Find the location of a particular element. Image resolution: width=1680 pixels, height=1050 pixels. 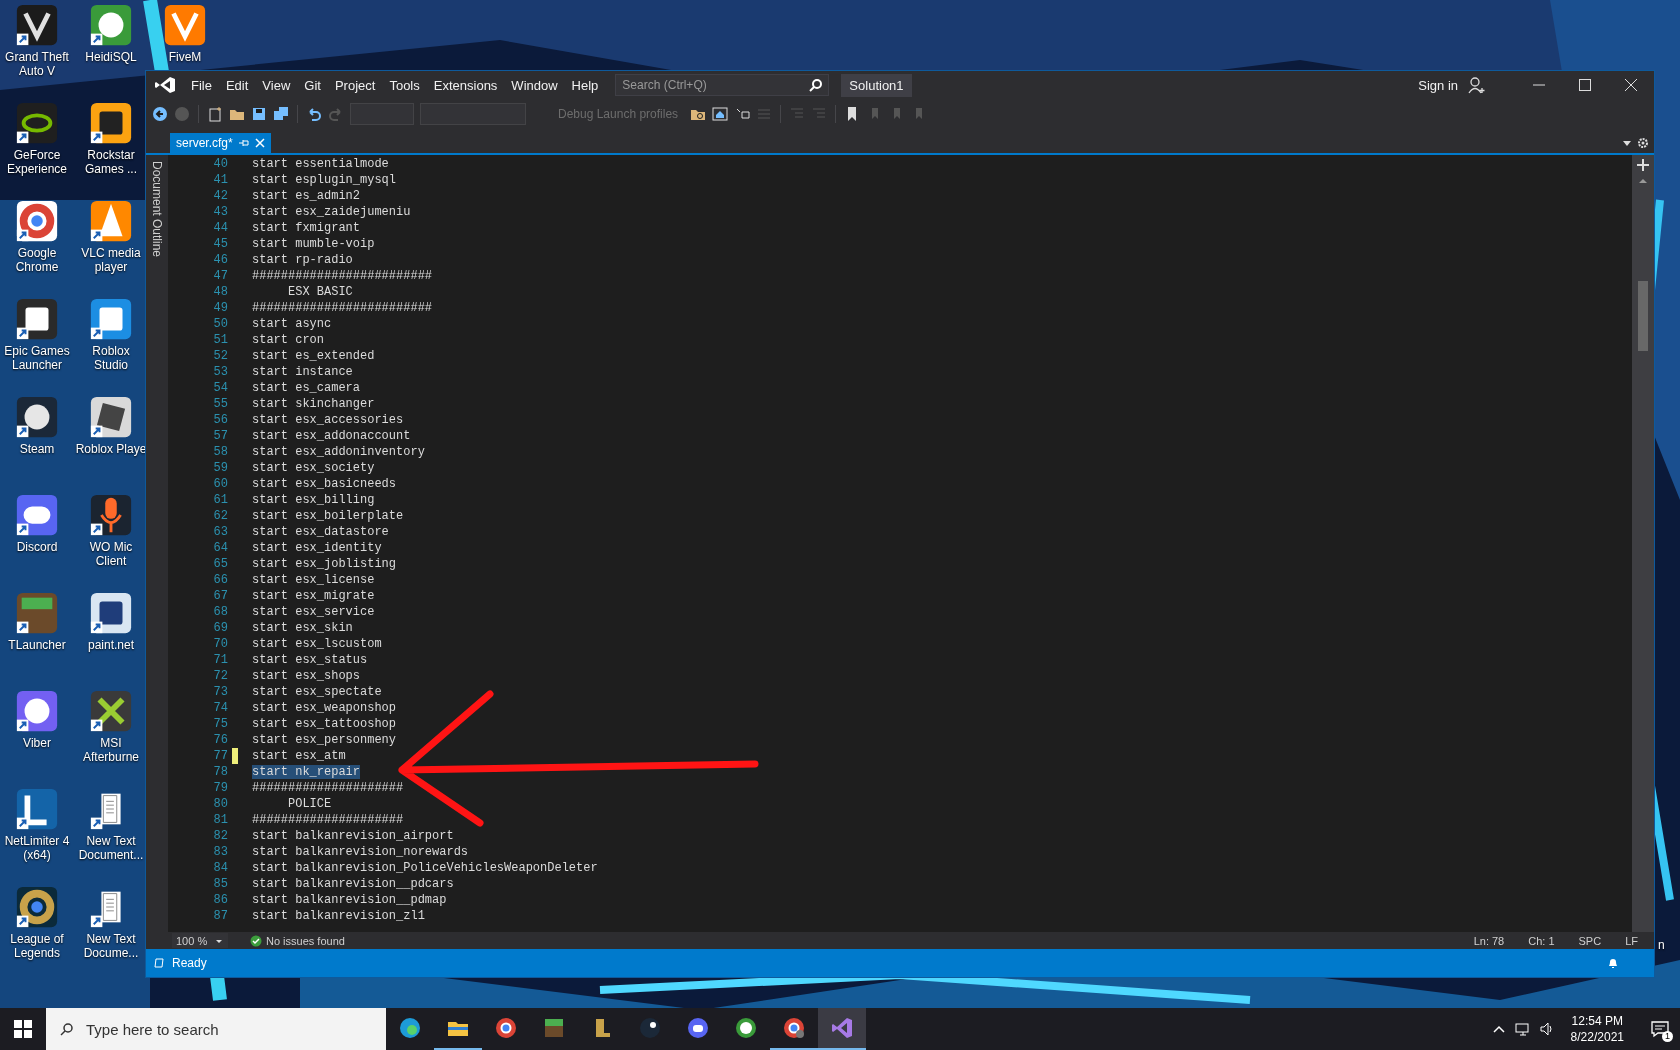

code-line: start cron is located at coordinates (288, 340).